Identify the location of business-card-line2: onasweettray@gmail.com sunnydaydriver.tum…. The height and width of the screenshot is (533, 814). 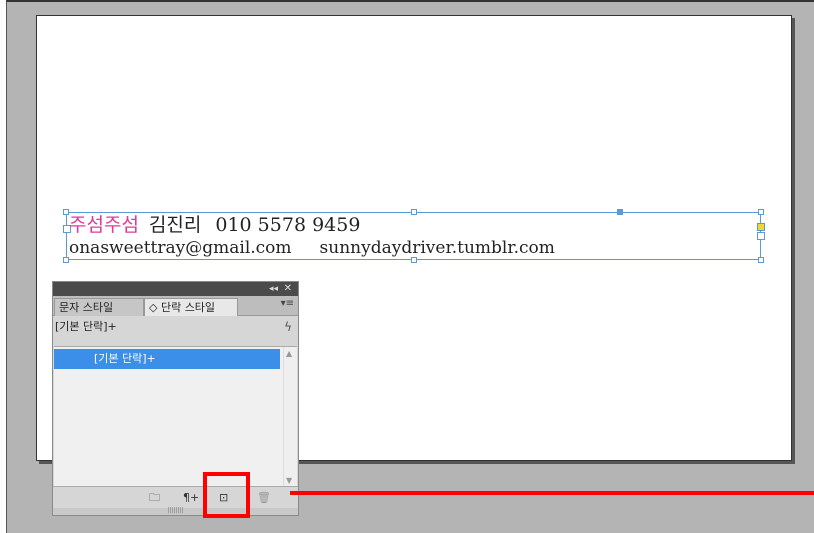
(312, 248).